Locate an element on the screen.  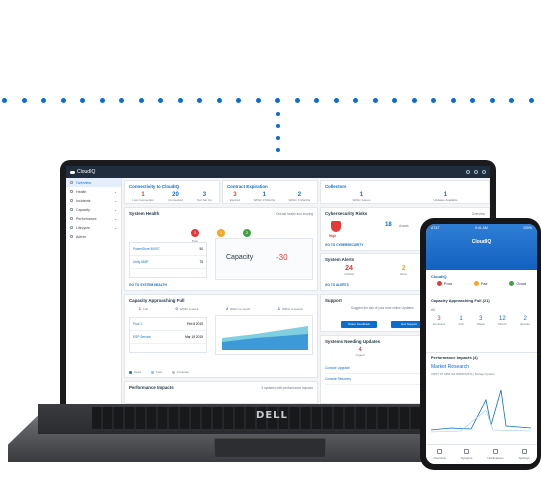
period-label: Within a month is located at coordinates (240, 308).